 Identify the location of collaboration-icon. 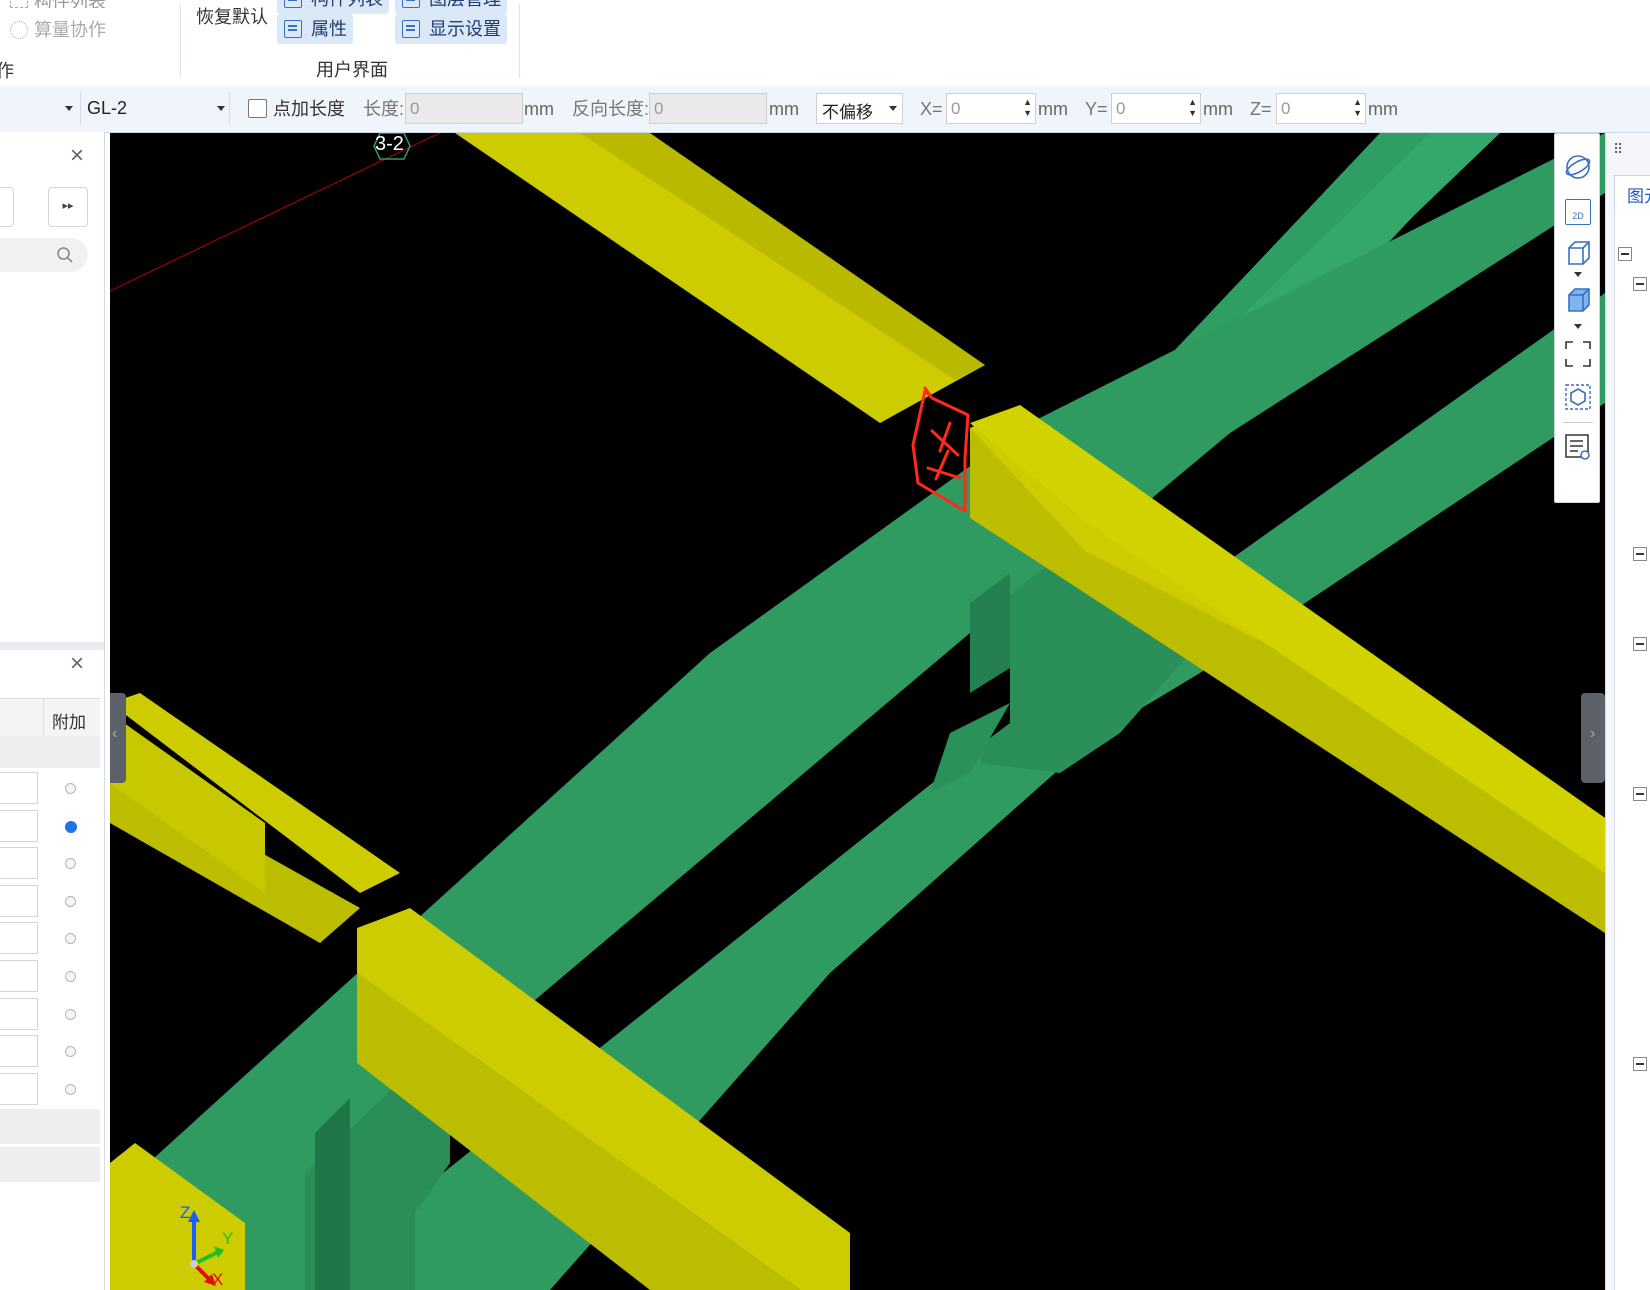
(19, 30).